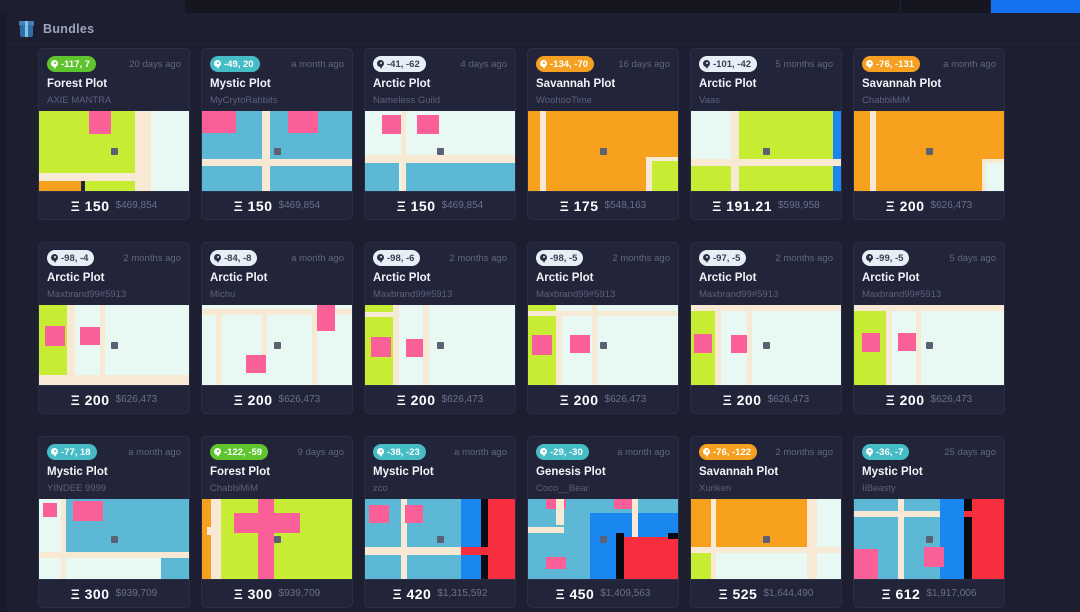  I want to click on price-bar: Ξ 200 $626,473, so click(440, 399).